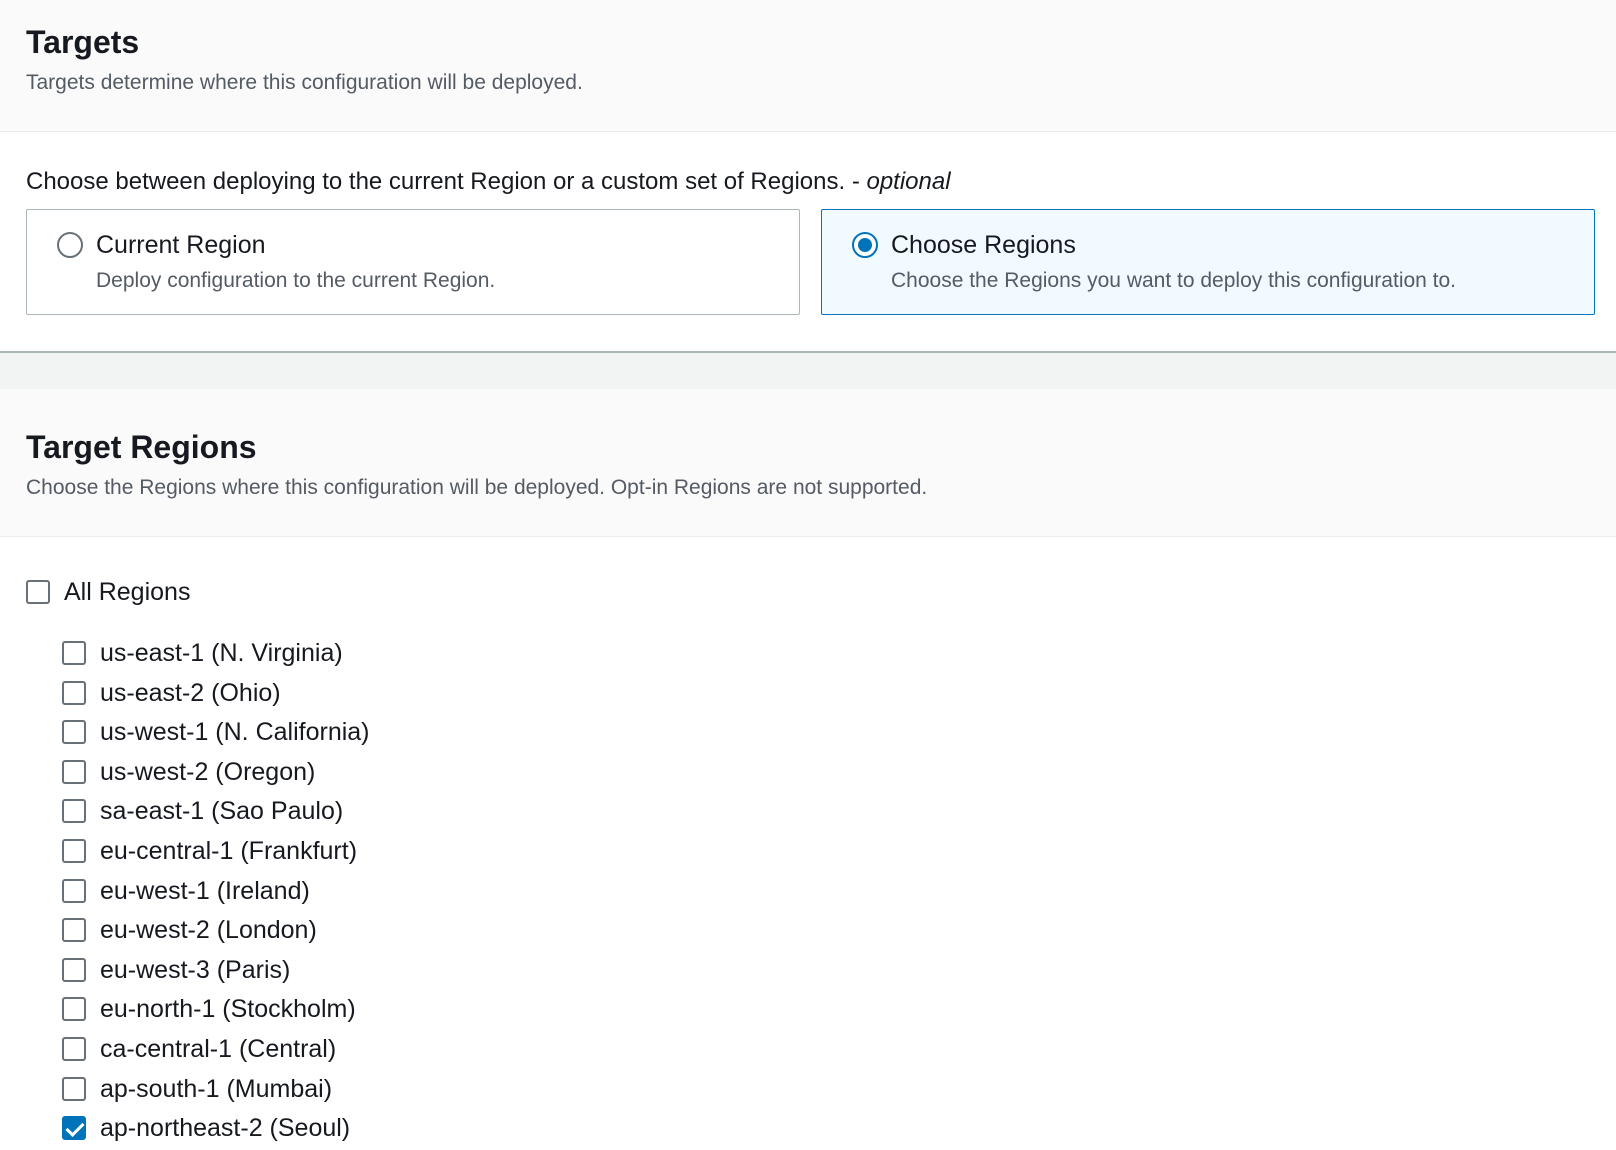 The width and height of the screenshot is (1616, 1150). I want to click on region-option: ap-south-1 (Mumbai), so click(197, 1089).